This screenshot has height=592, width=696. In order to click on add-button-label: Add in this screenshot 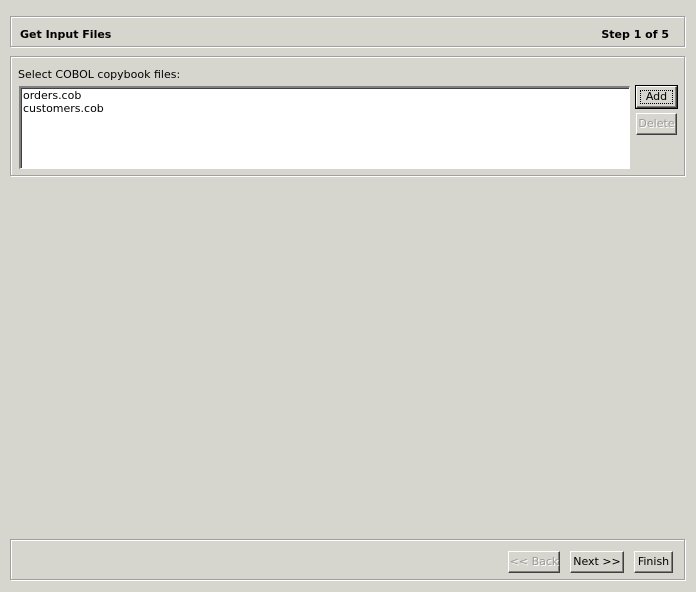, I will do `click(656, 96)`.